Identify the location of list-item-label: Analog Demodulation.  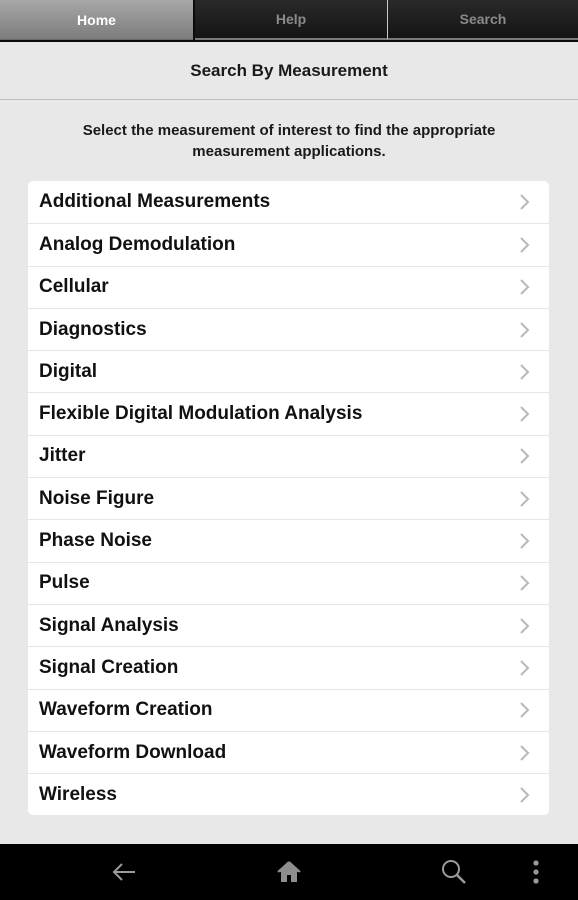
(137, 244).